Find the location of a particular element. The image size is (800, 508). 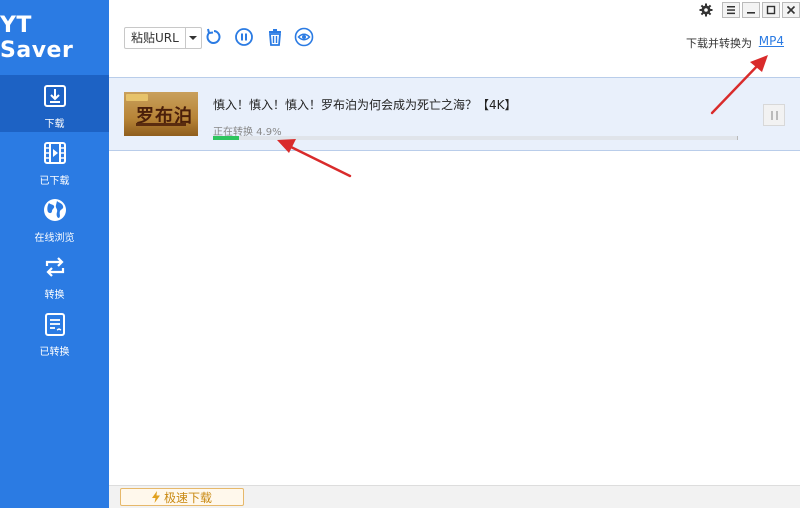

convert-format-select: MP4 is located at coordinates (771, 41).